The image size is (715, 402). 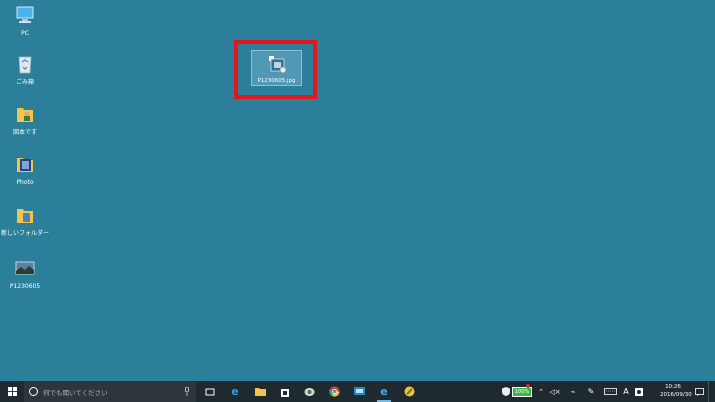 What do you see at coordinates (676, 391) in the screenshot?
I see `clock: 10:26 2016/09/30` at bounding box center [676, 391].